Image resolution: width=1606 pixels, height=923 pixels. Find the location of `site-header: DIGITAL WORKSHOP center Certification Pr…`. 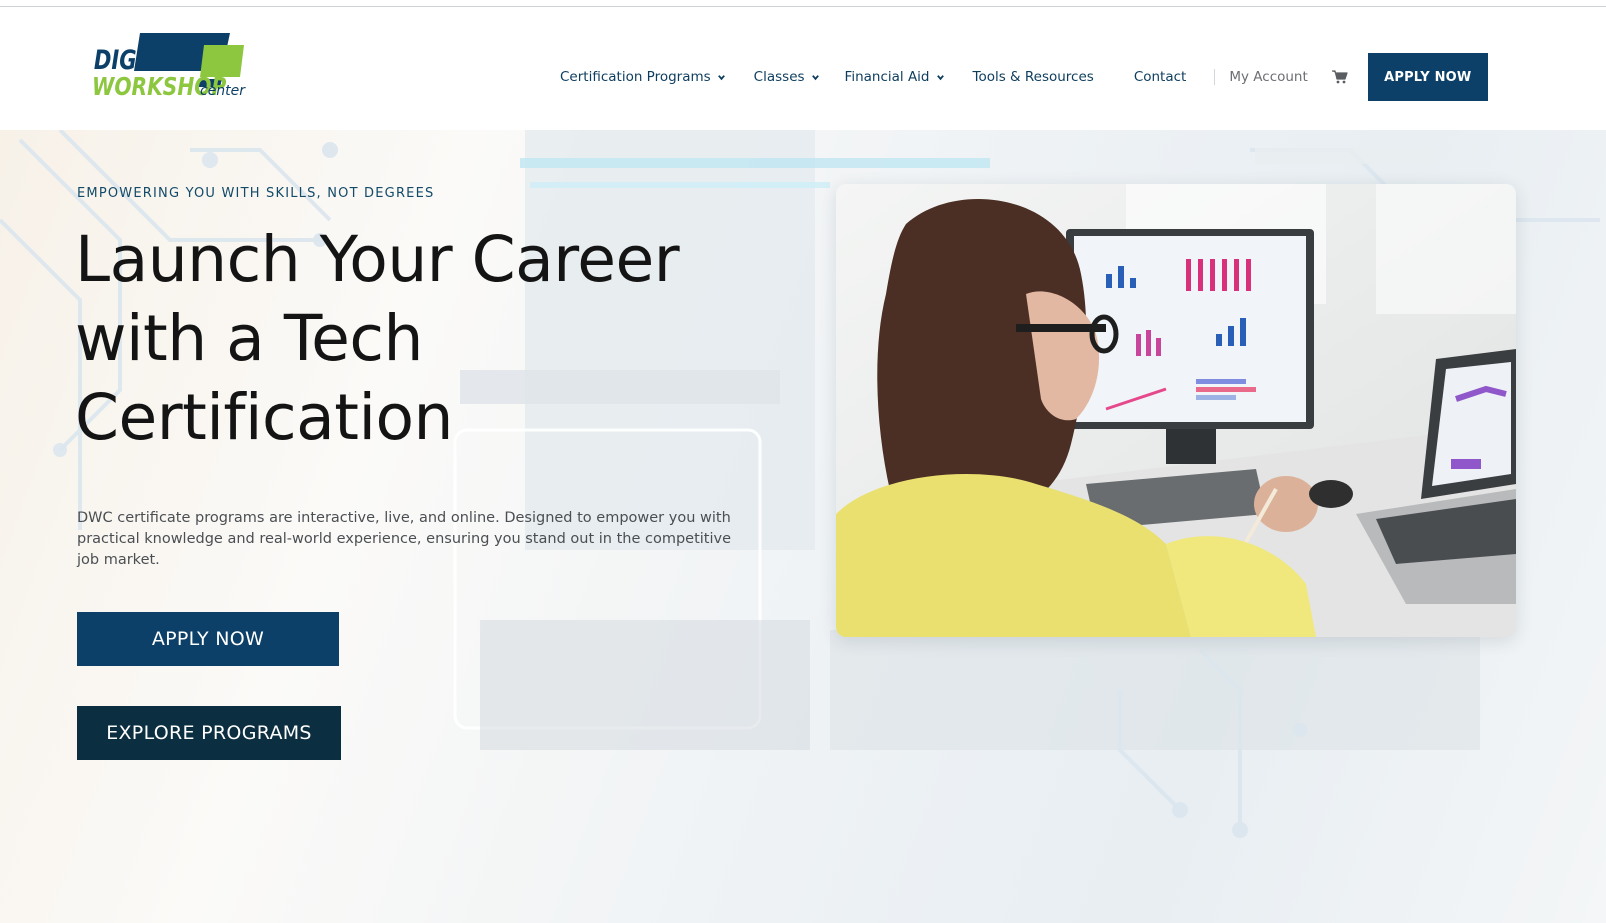

site-header: DIGITAL WORKSHOP center Certification Pr… is located at coordinates (803, 68).